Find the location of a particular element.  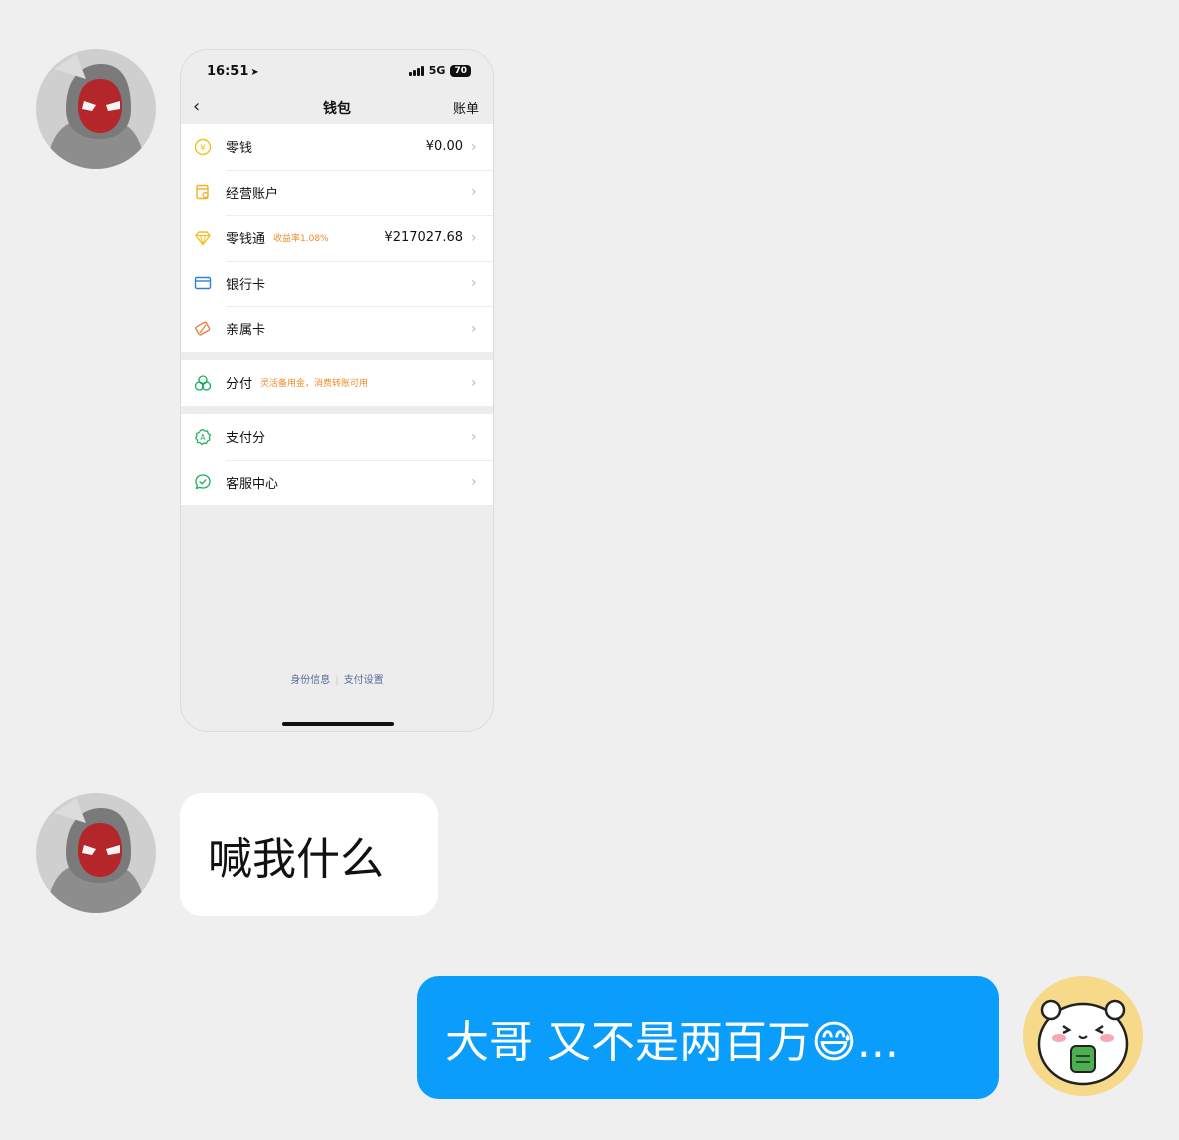

received-message-bubble: 喊我什么 is located at coordinates (309, 854).